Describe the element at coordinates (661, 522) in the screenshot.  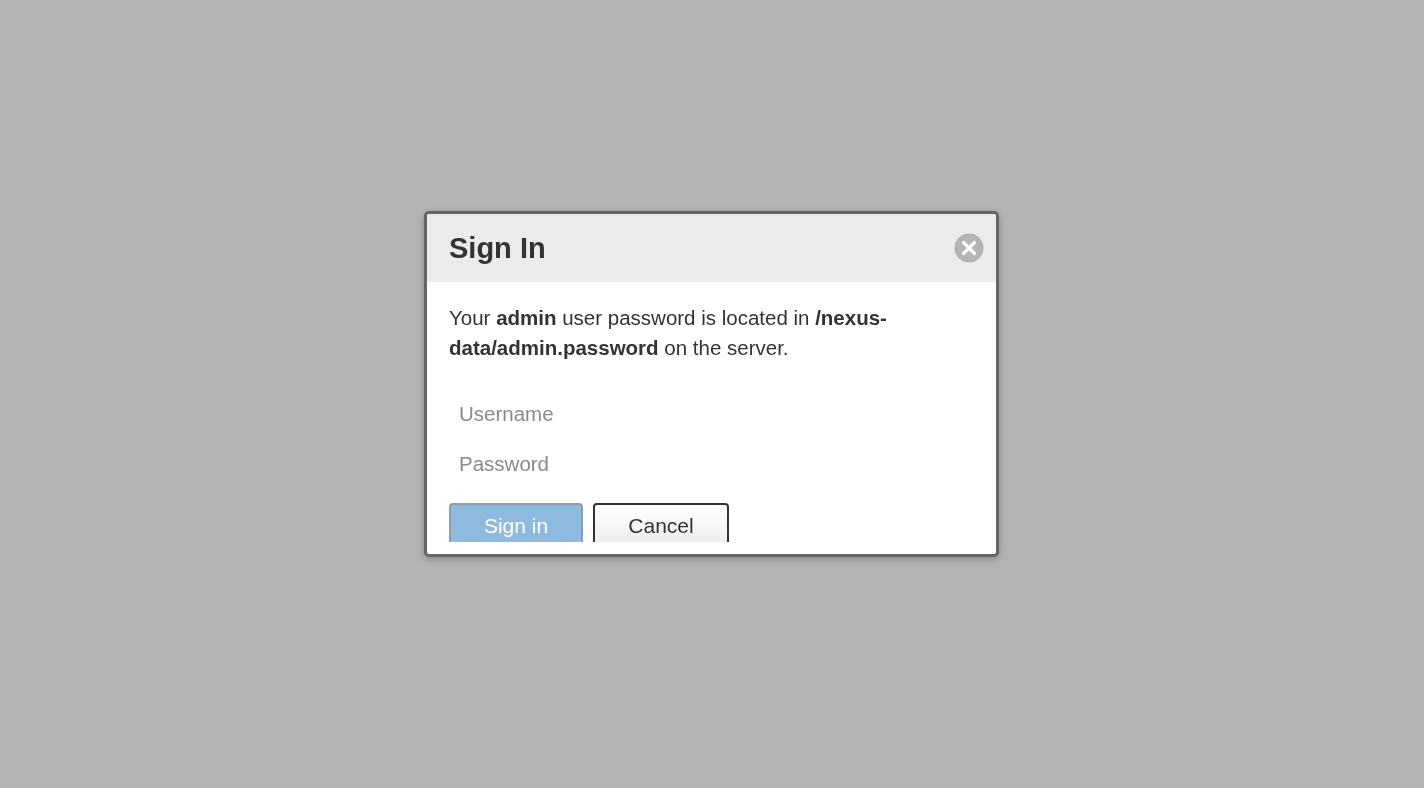
I see `cancel-button: Cancel` at that location.